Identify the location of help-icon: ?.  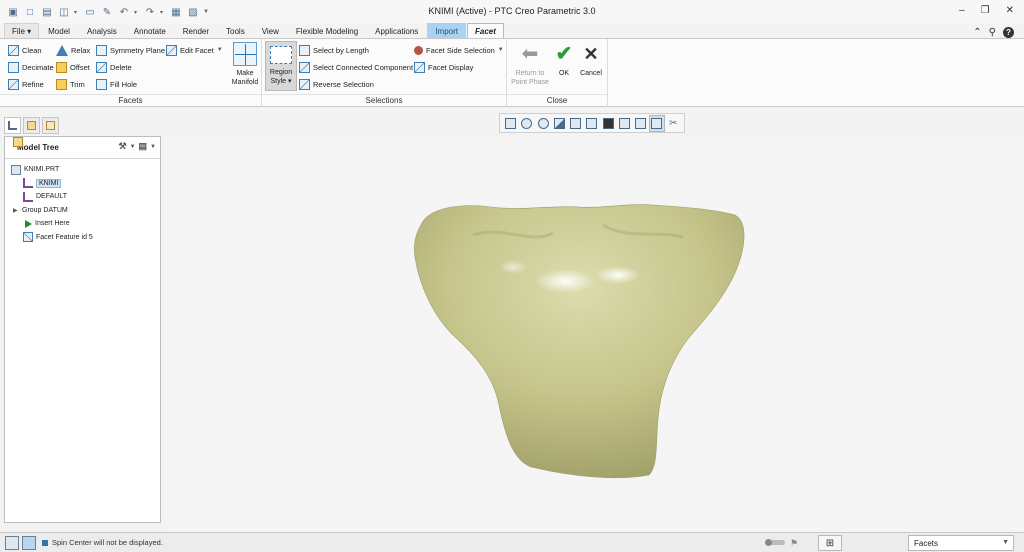
(1008, 32).